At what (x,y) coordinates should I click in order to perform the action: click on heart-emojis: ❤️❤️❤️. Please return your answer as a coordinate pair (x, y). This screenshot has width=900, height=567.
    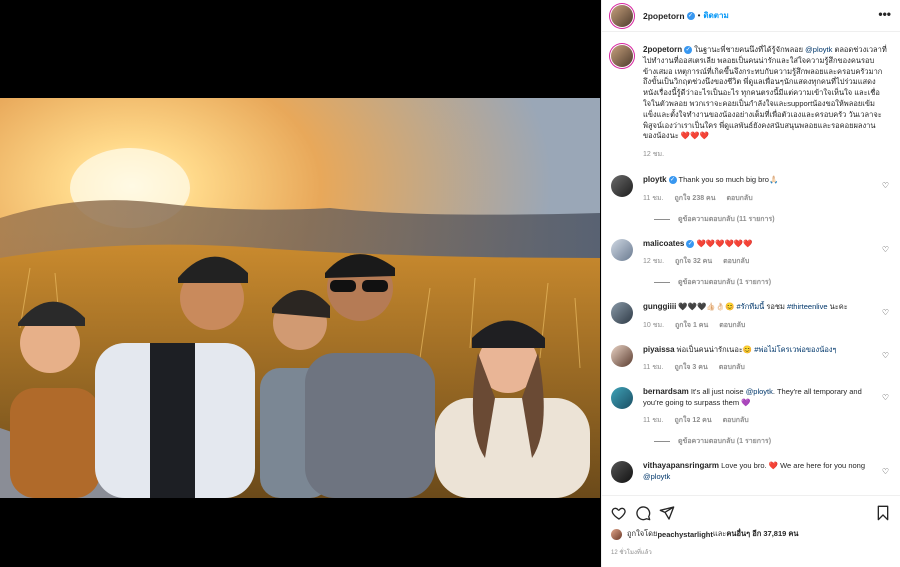
    Looking at the image, I should click on (694, 136).